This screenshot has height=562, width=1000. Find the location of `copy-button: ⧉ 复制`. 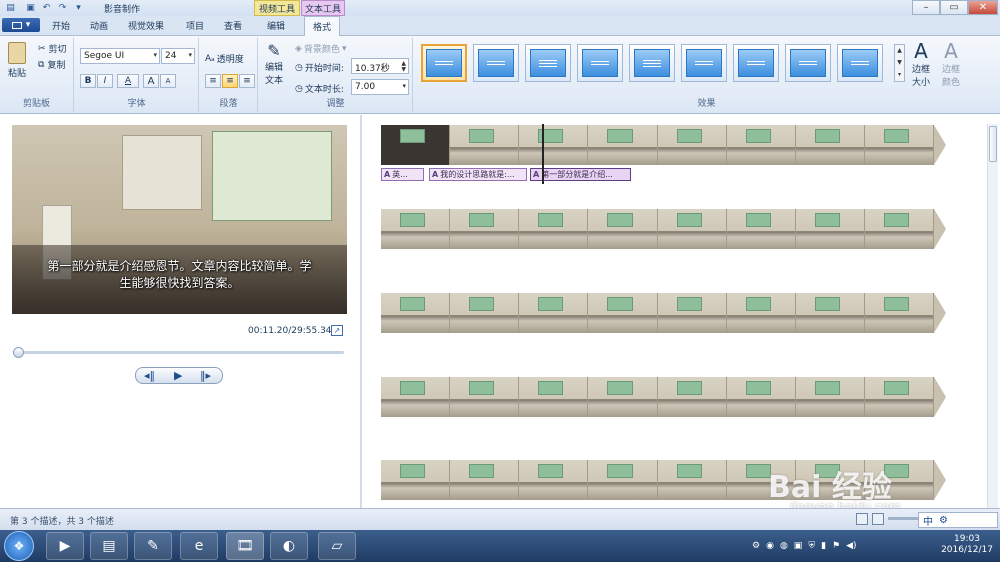

copy-button: ⧉ 复制 is located at coordinates (51, 65).